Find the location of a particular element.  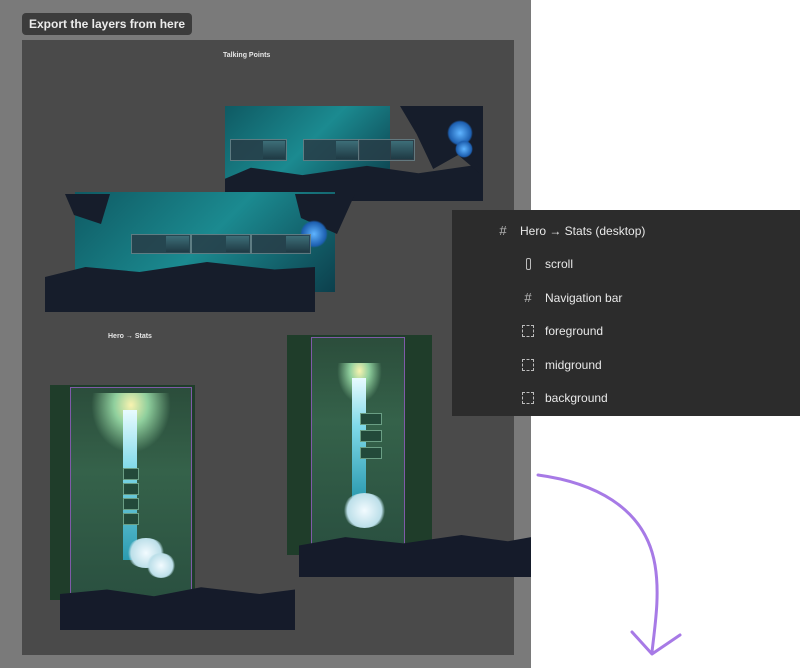

layer-hero-stats-desktop: # Hero → Stats (desktop) is located at coordinates (626, 230).